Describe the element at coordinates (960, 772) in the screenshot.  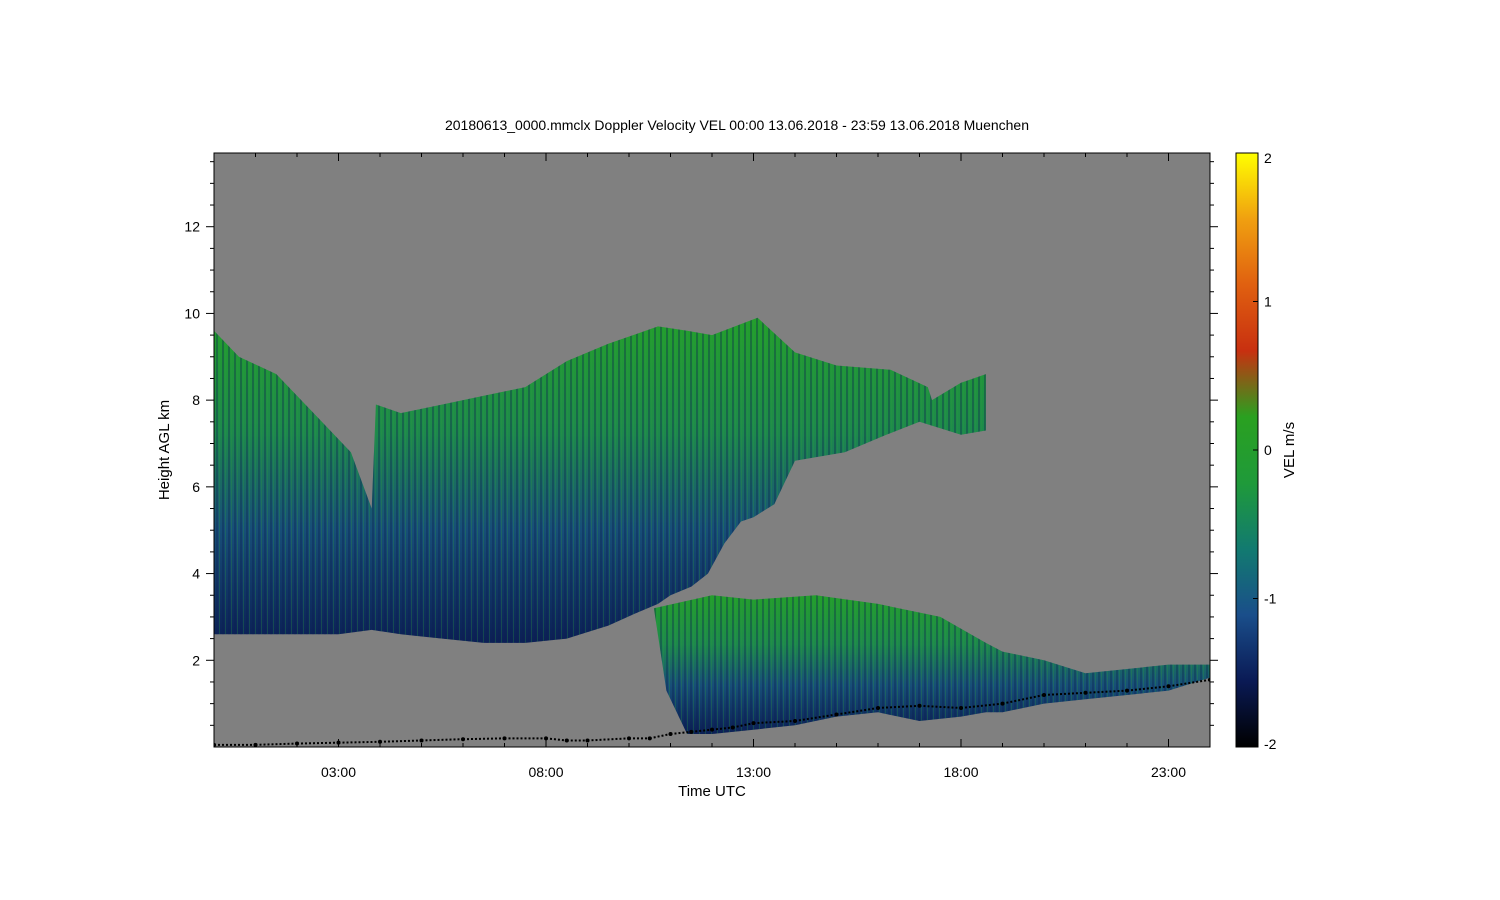
I see `x-tick-label: 18:00` at that location.